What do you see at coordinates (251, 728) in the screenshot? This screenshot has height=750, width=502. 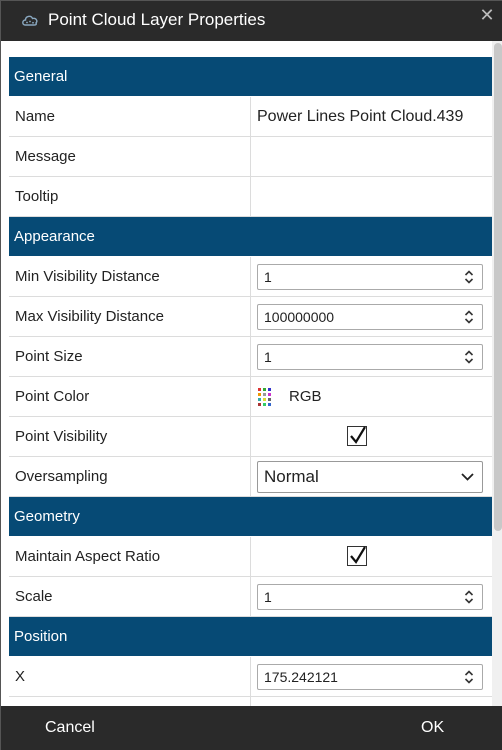 I see `dialog-footer: Cancel OK` at bounding box center [251, 728].